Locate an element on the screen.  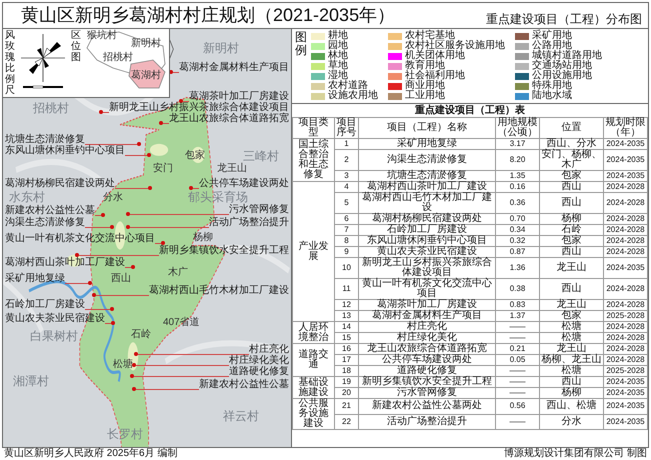
callout-label: 坑塘生态清淤修复 is located at coordinates (45, 139).